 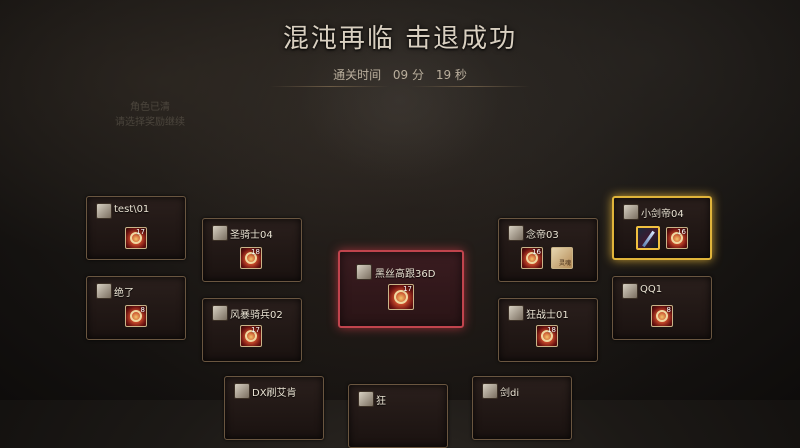 What do you see at coordinates (256, 315) in the screenshot?
I see `player-name: 风暴骑兵02` at bounding box center [256, 315].